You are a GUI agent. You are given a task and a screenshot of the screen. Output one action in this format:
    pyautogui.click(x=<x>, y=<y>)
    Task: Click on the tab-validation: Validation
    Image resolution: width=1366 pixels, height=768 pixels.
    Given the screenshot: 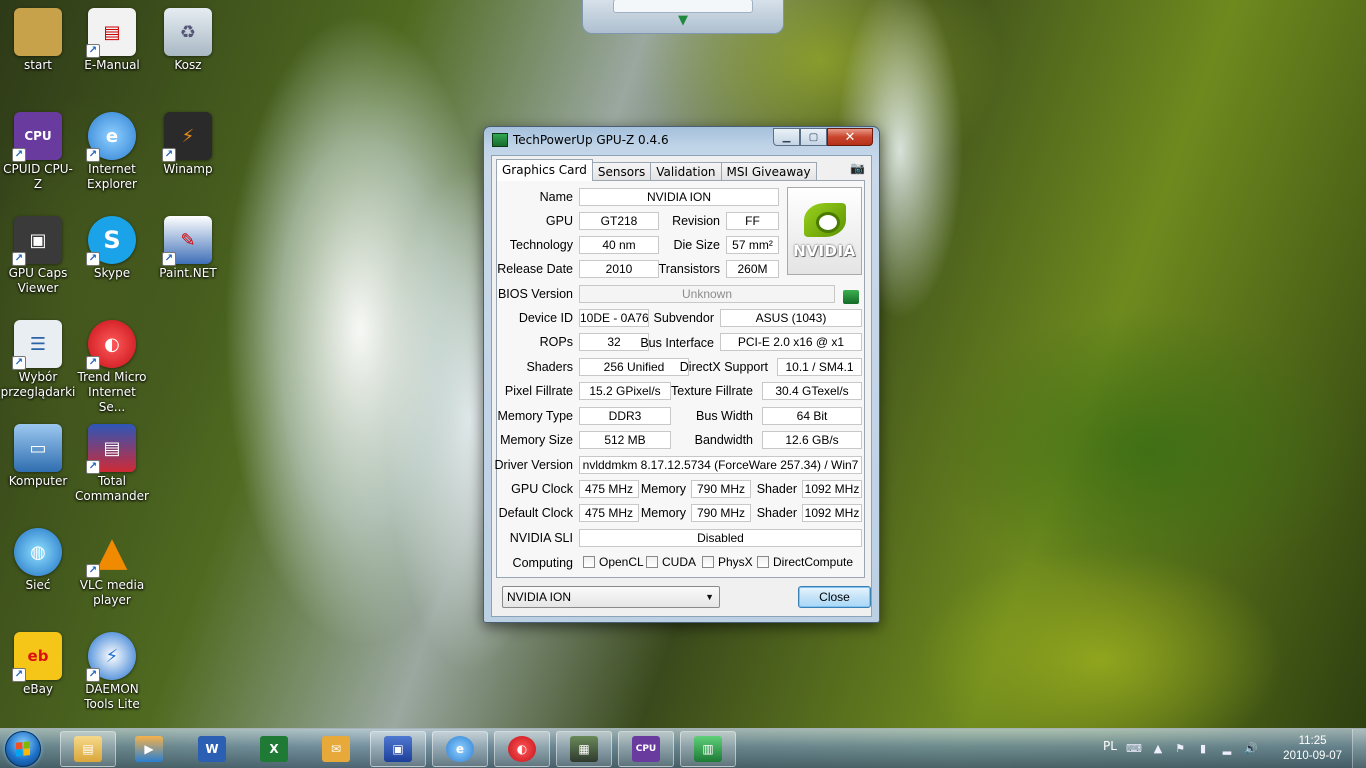 What is the action you would take?
    pyautogui.click(x=686, y=171)
    